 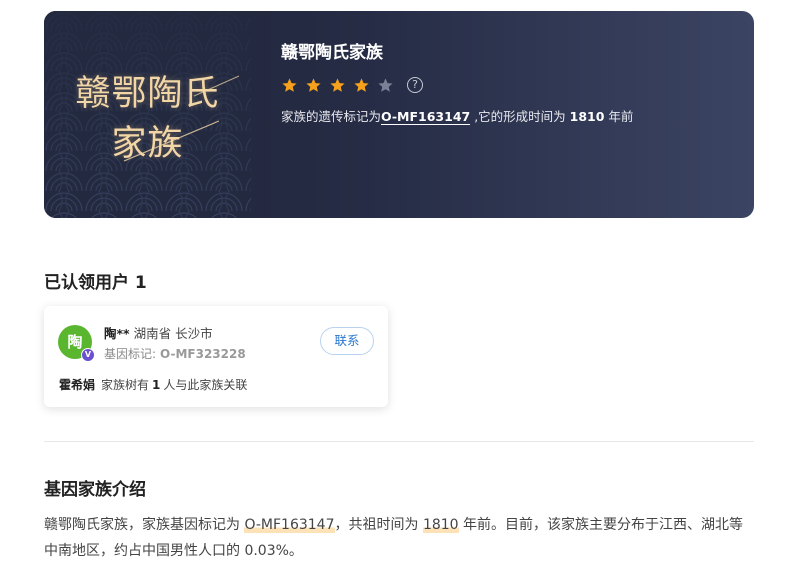 What do you see at coordinates (156, 385) in the screenshot?
I see `tree-count: 1` at bounding box center [156, 385].